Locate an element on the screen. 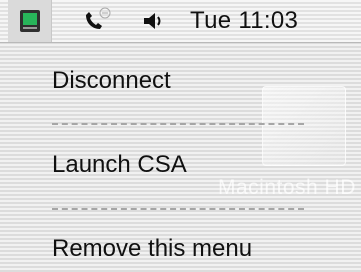 Image resolution: width=361 pixels, height=272 pixels. desktop-drive-label: Macintosh HD is located at coordinates (287, 187).